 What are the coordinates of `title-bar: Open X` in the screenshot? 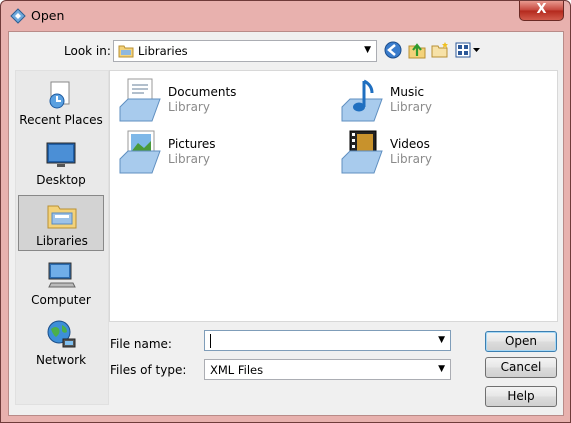 It's located at (285, 16).